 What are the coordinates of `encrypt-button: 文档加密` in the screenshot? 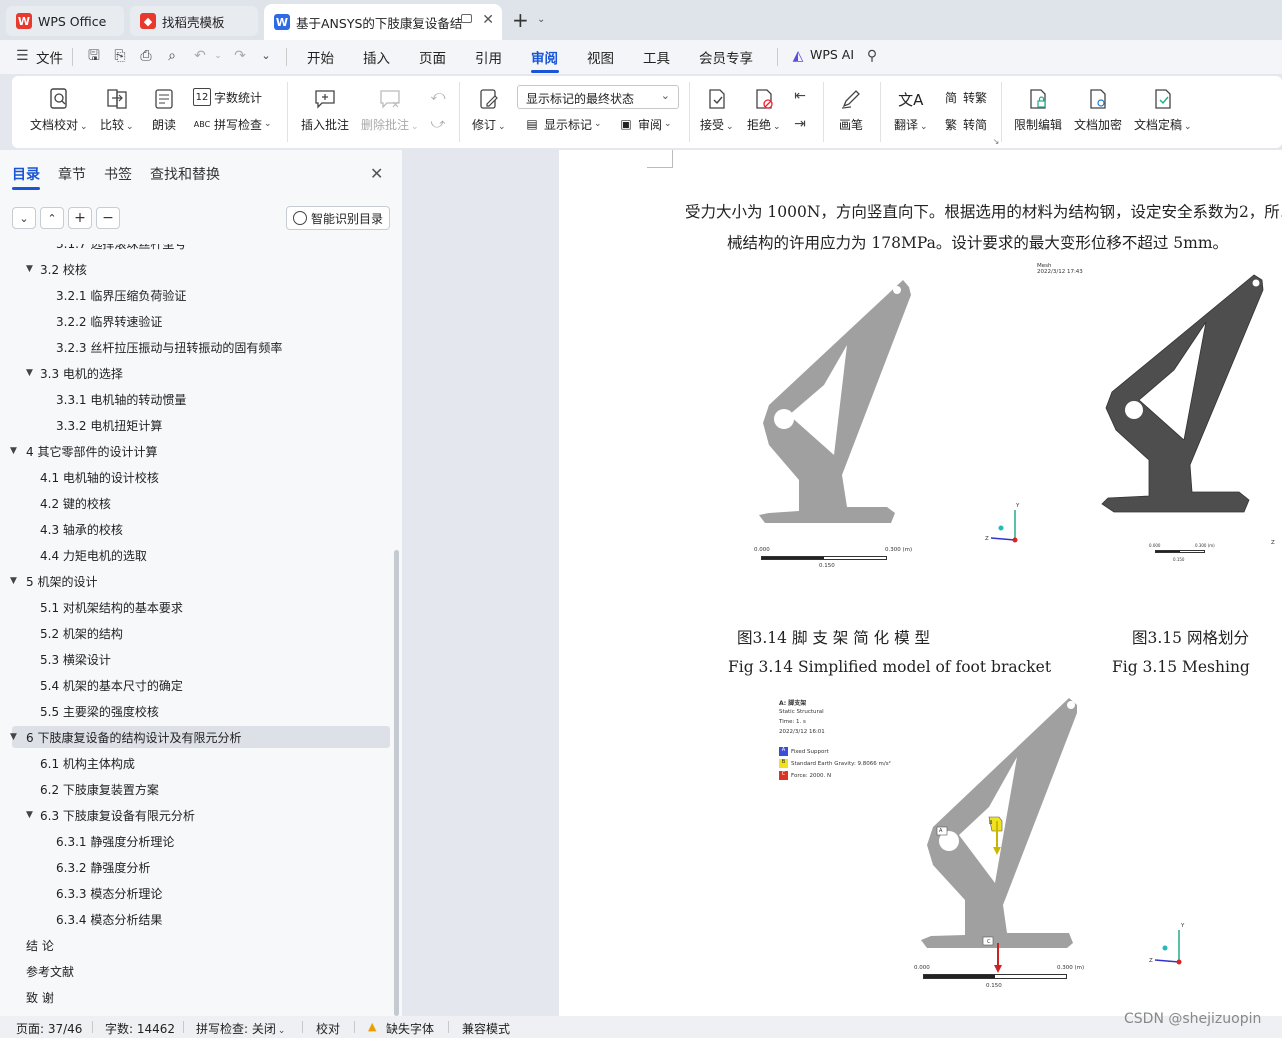 It's located at (1098, 109).